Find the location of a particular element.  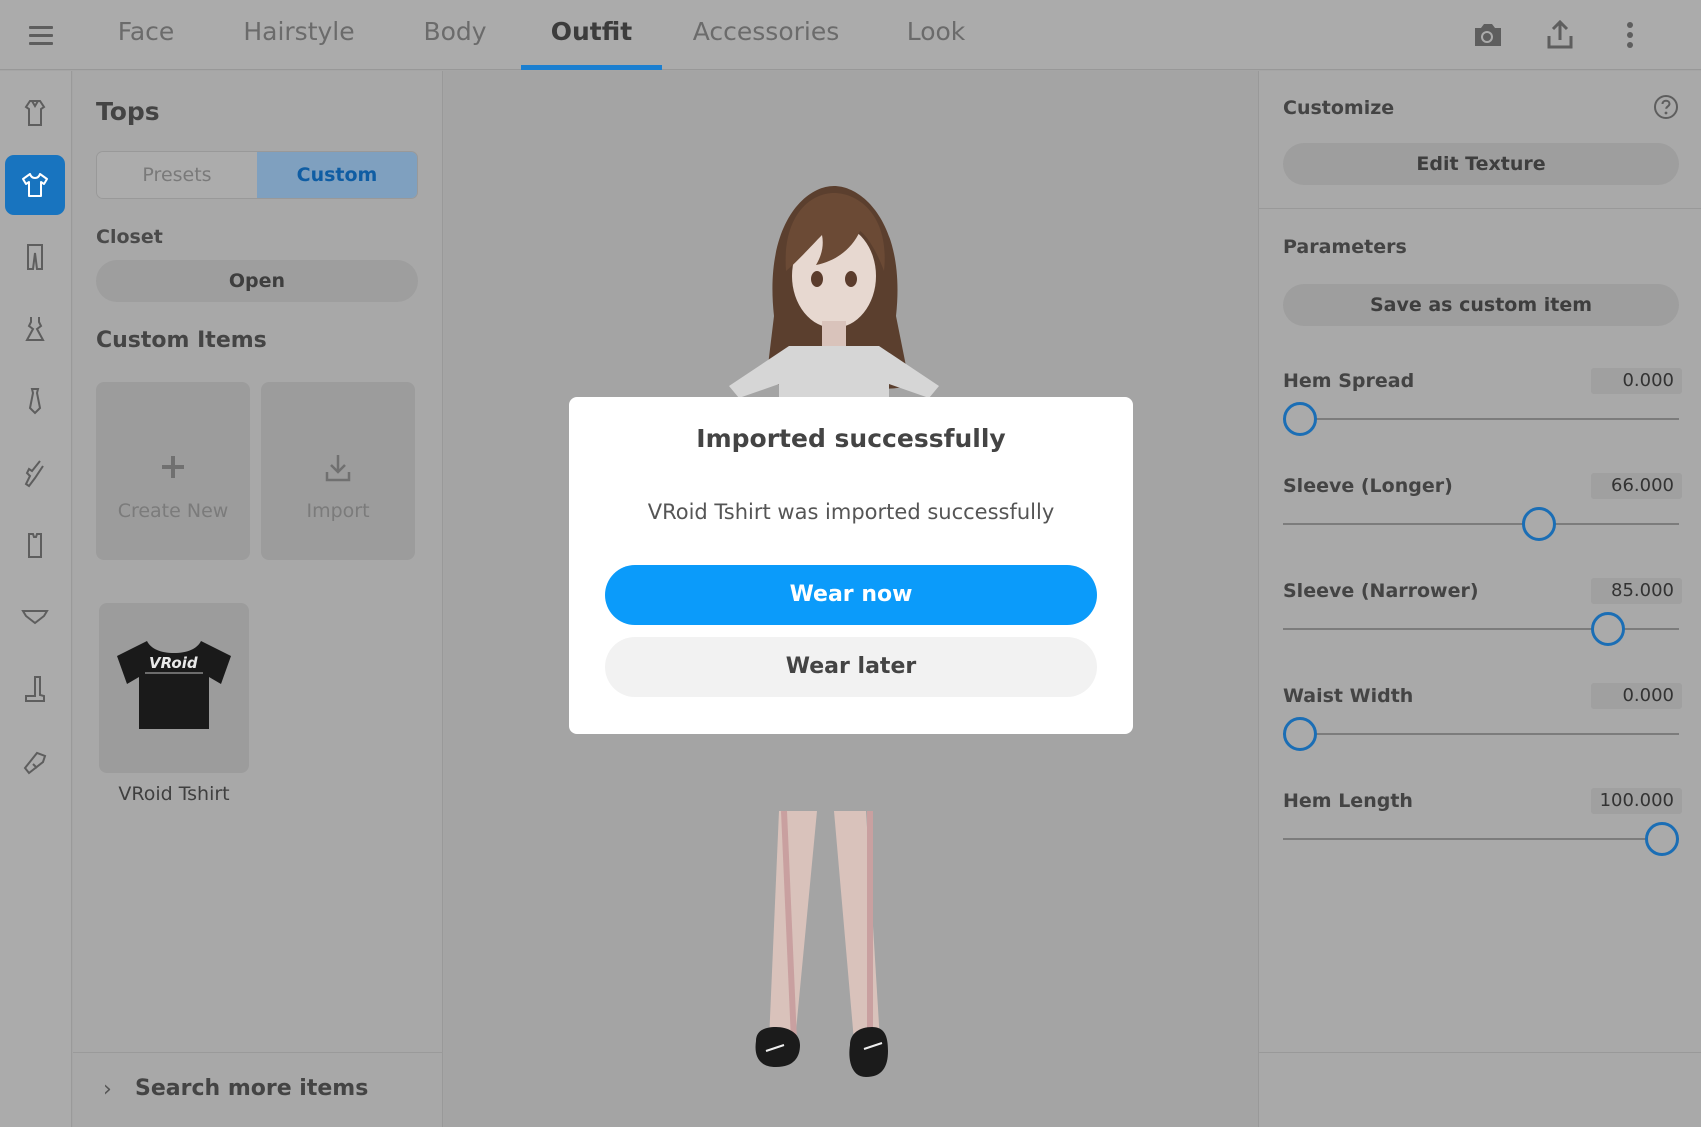

tshirt-thumbnail: VRoid is located at coordinates (174, 685).